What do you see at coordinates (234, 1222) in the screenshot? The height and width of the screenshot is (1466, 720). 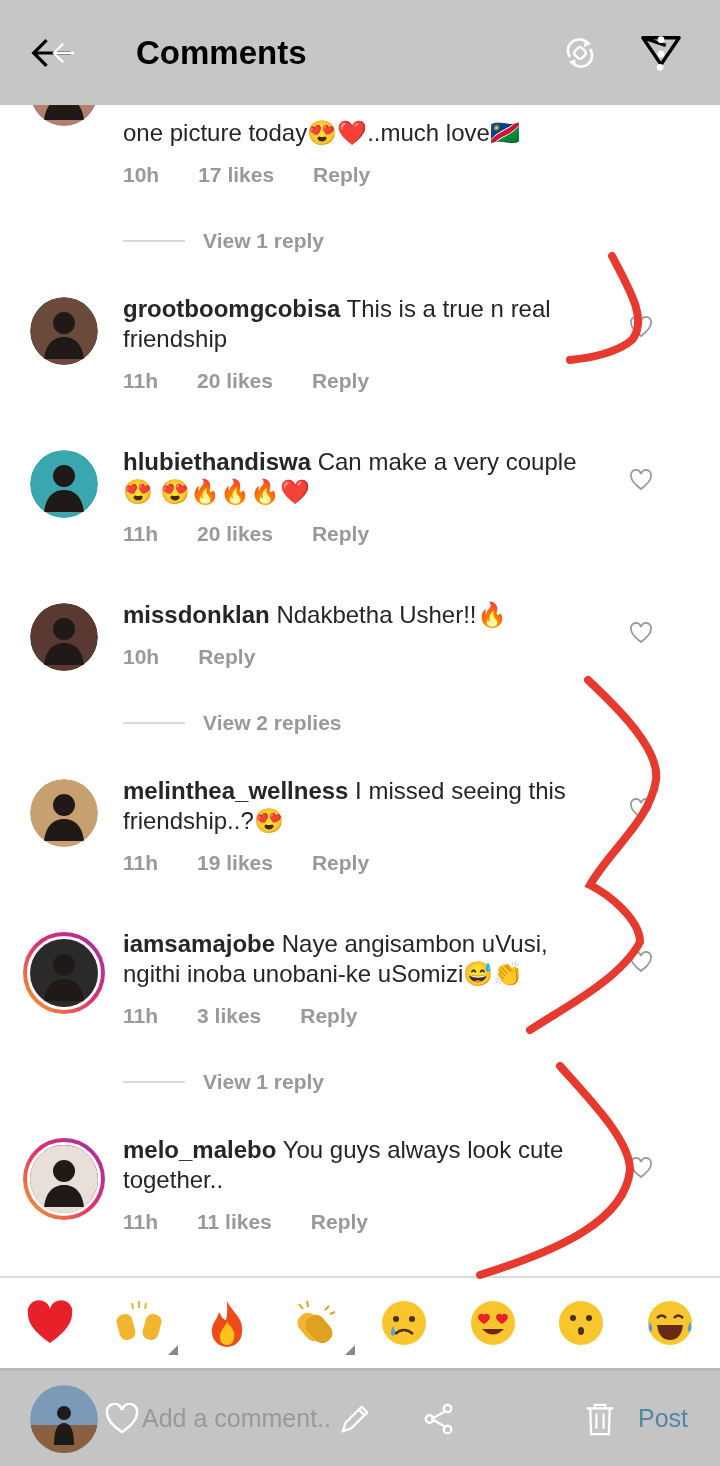 I see `likes-count: 11 likes` at bounding box center [234, 1222].